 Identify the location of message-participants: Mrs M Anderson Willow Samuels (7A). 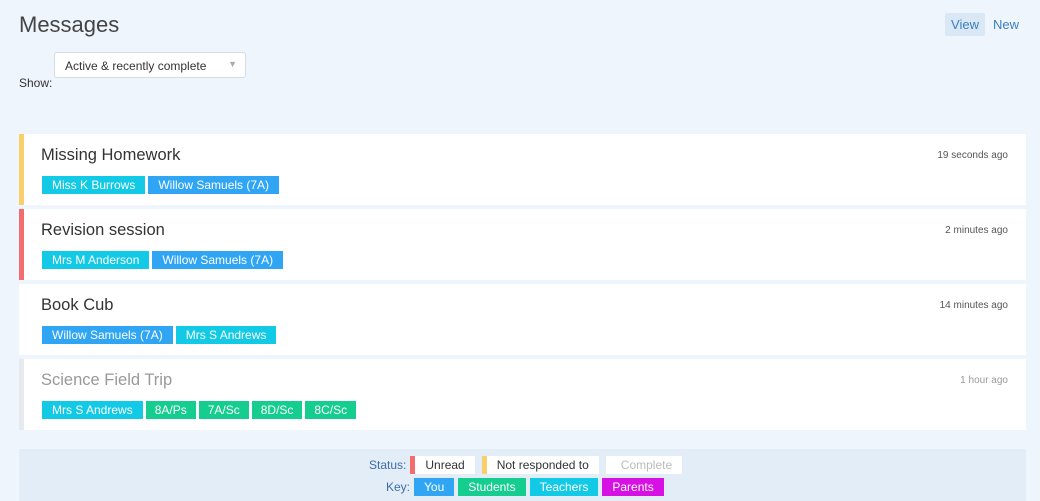
(163, 260).